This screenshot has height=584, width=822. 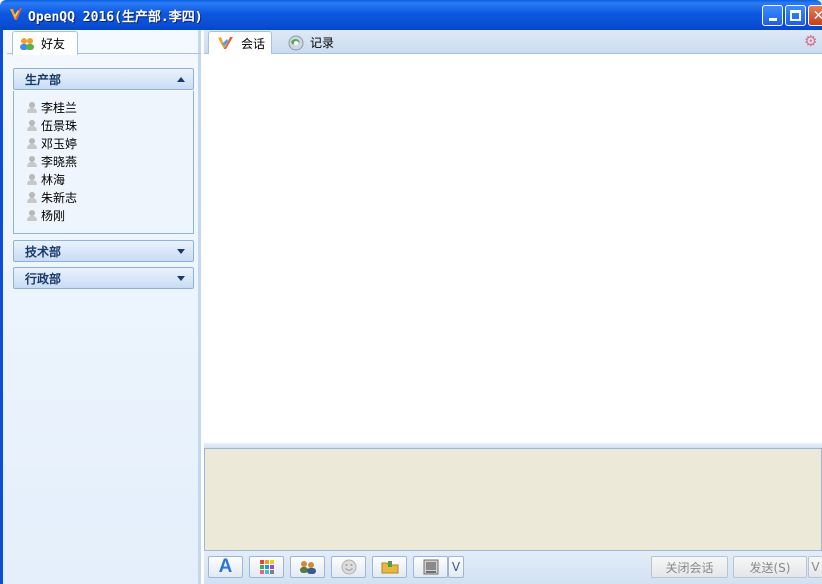 What do you see at coordinates (815, 567) in the screenshot?
I see `send-options-button: V` at bounding box center [815, 567].